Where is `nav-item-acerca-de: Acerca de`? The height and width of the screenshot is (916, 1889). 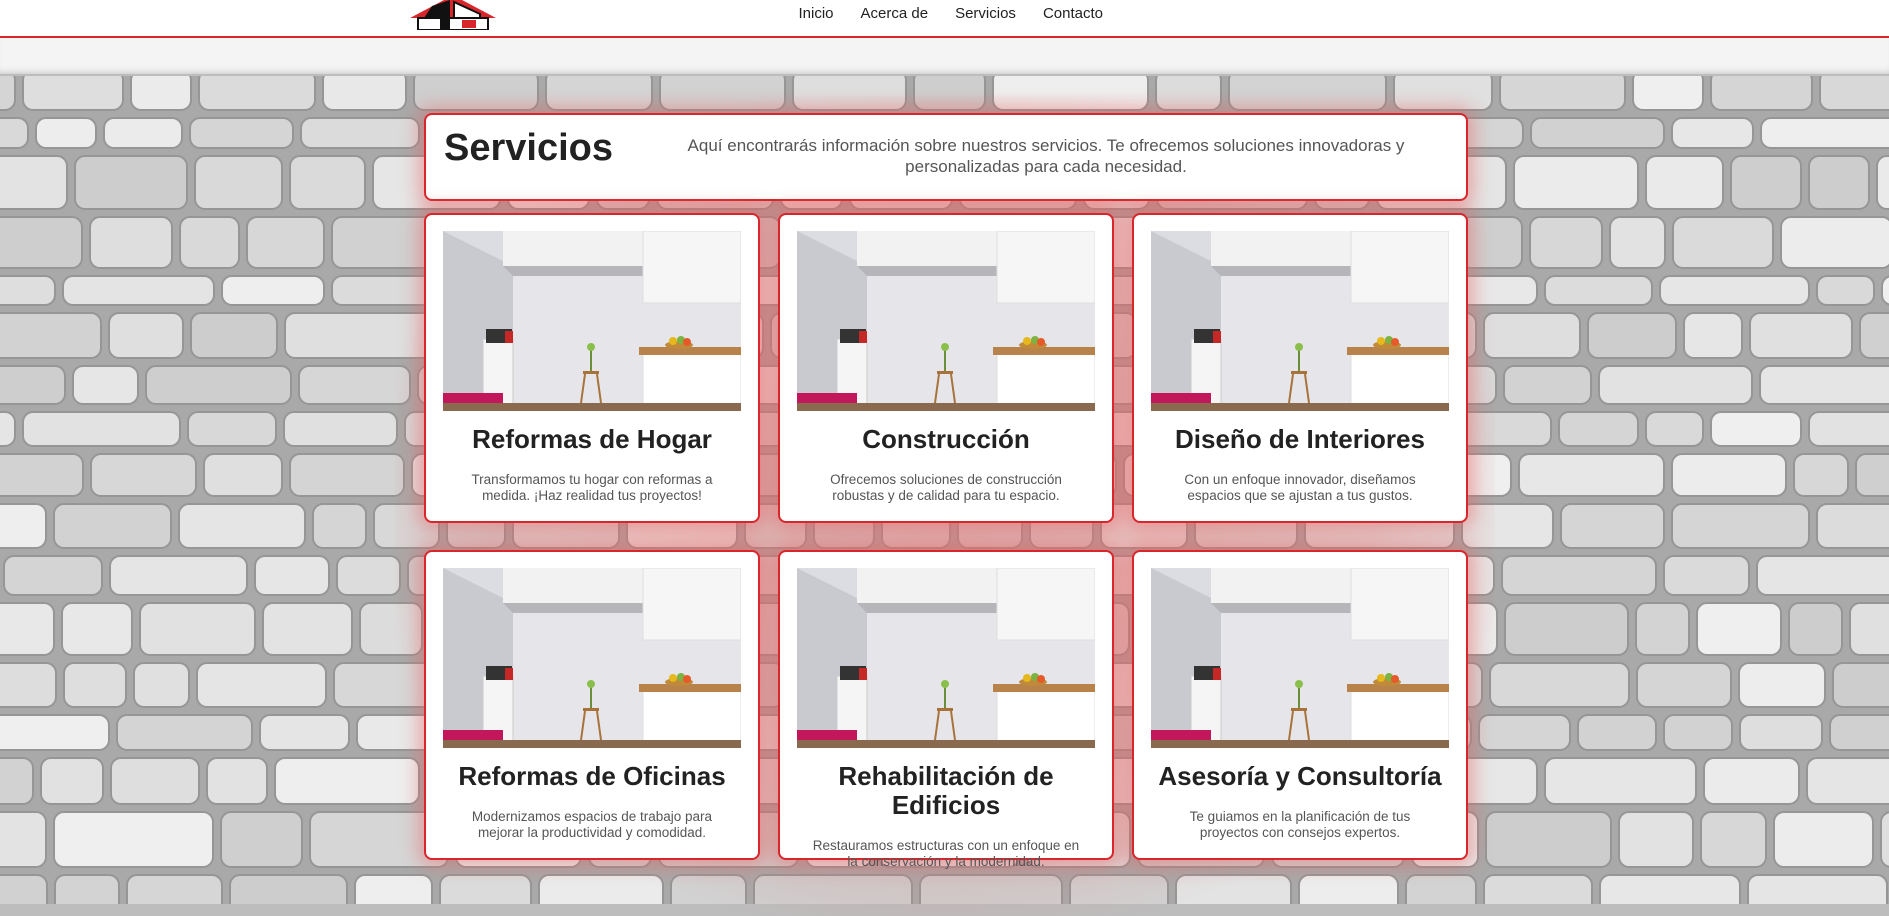 nav-item-acerca-de: Acerca de is located at coordinates (894, 15).